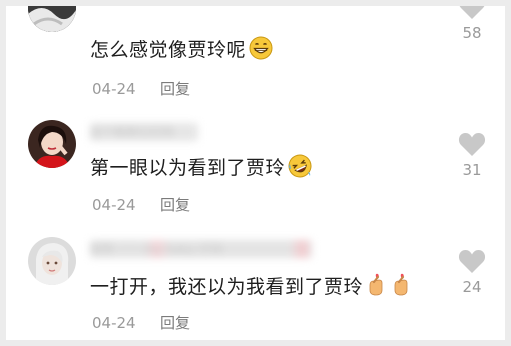 Image resolution: width=511 pixels, height=346 pixels. I want to click on grinning-face-icon, so click(261, 51).